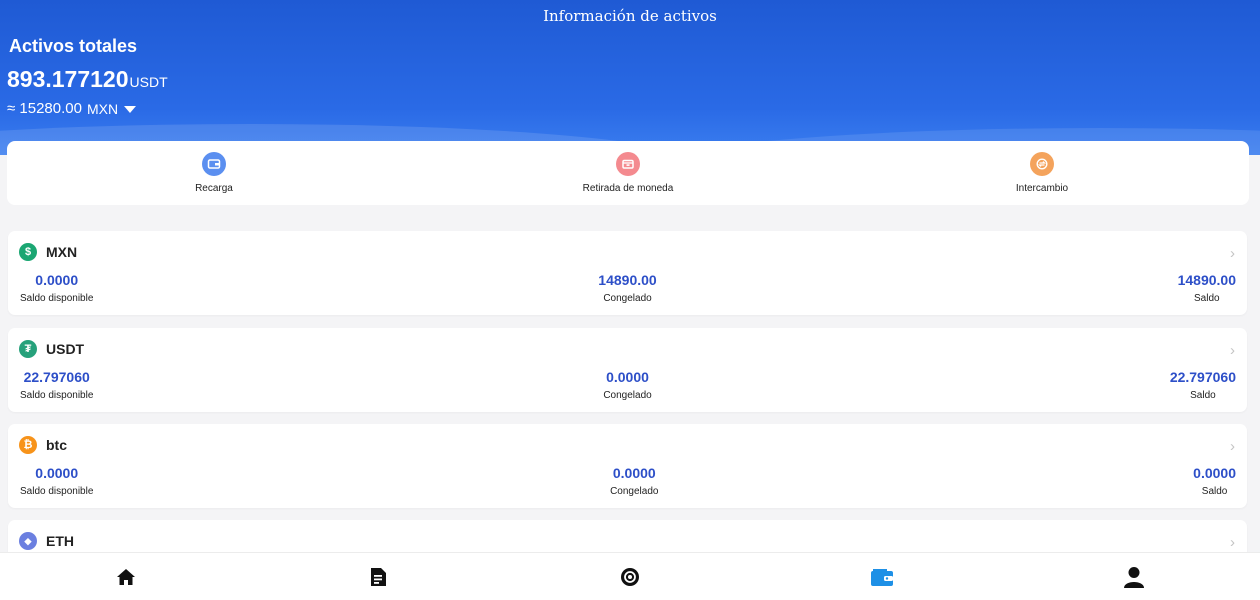 The width and height of the screenshot is (1260, 600). I want to click on frozen-balance: 14890.00 Congelado, so click(627, 288).